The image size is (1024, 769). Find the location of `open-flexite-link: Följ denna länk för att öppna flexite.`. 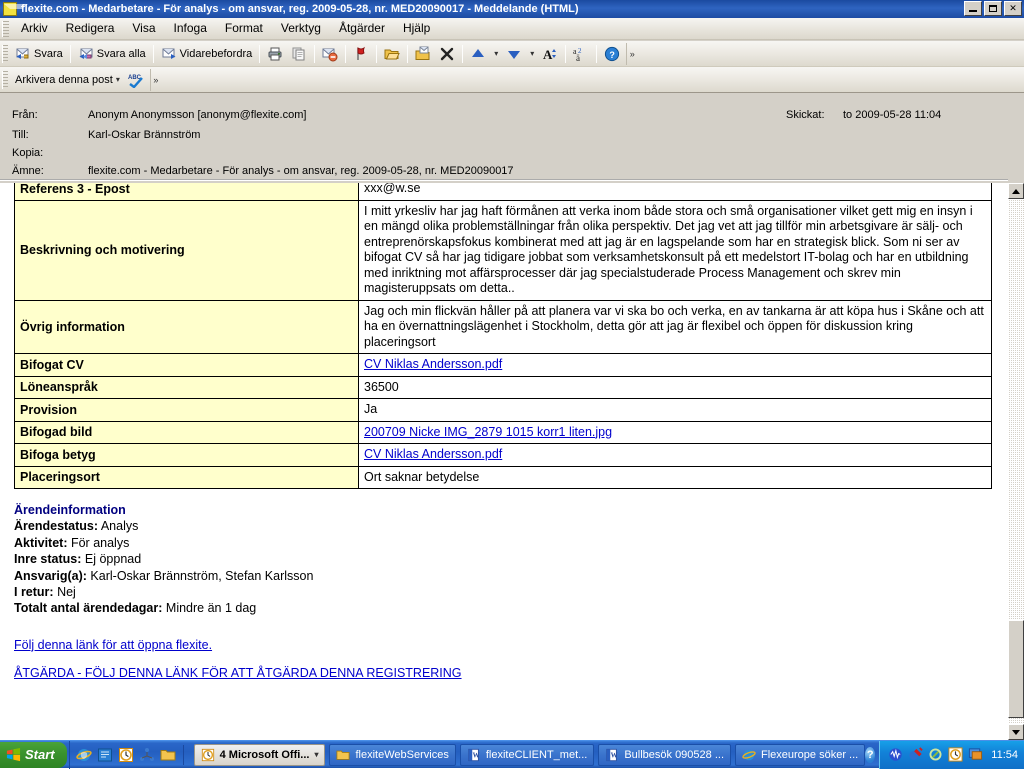

open-flexite-link: Följ denna länk för att öppna flexite. is located at coordinates (511, 645).